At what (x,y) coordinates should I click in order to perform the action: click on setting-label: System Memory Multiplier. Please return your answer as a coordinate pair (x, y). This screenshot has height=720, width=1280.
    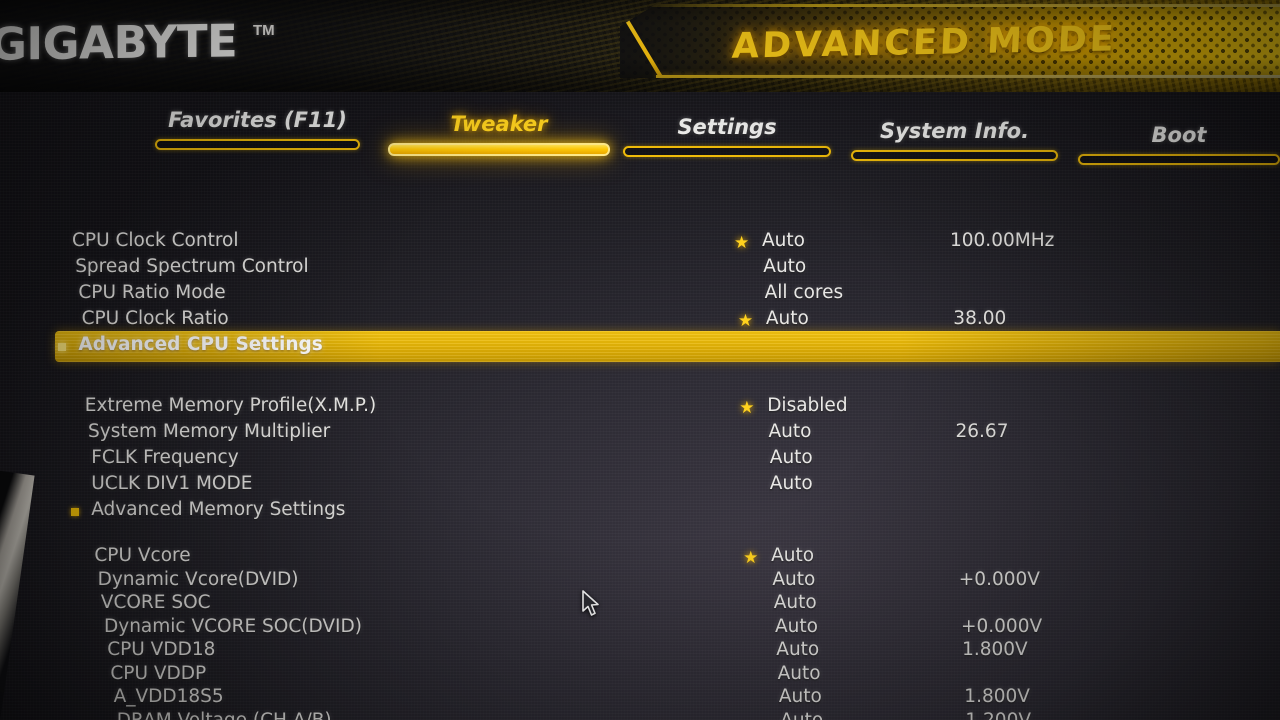
    Looking at the image, I should click on (209, 431).